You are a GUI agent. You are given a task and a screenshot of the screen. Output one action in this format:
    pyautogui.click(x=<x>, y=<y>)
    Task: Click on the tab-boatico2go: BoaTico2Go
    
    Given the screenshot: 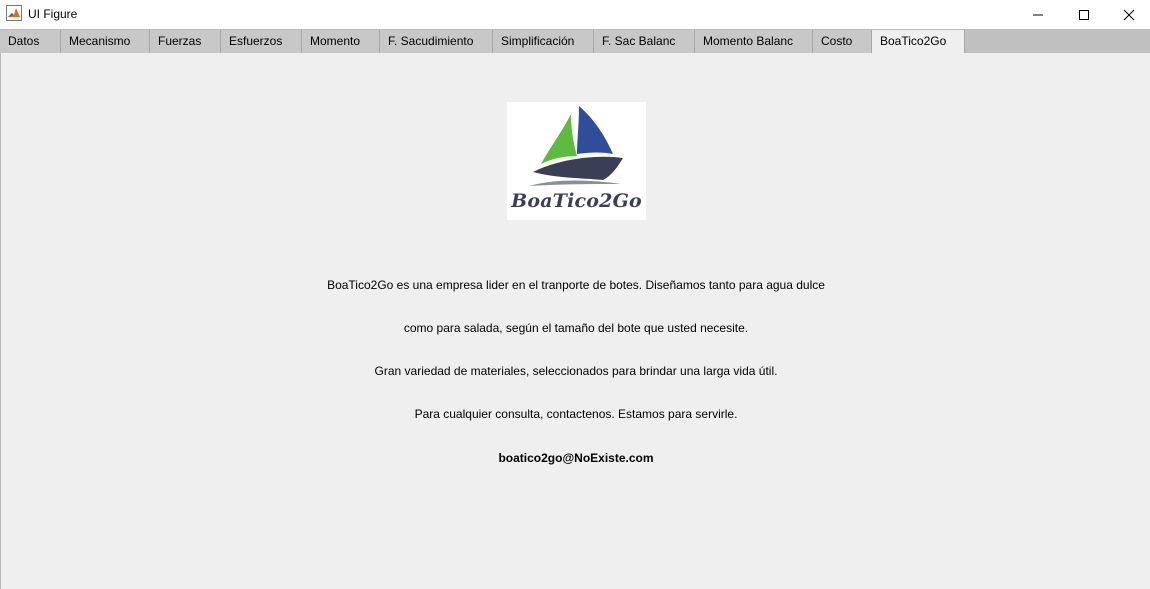 What is the action you would take?
    pyautogui.click(x=918, y=42)
    